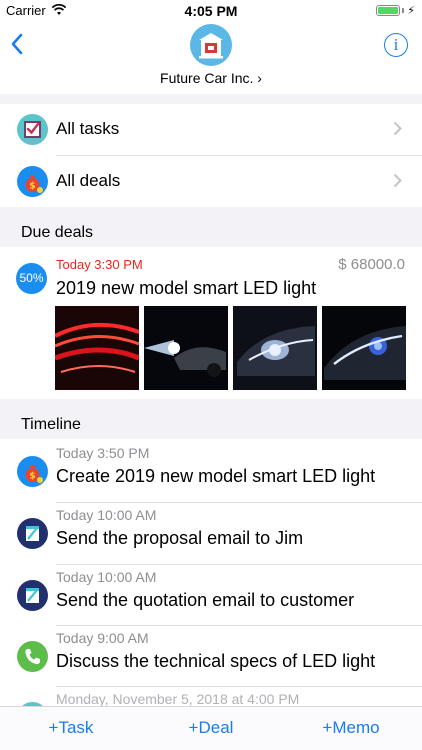 This screenshot has height=750, width=422. I want to click on company-logo, so click(211, 45).